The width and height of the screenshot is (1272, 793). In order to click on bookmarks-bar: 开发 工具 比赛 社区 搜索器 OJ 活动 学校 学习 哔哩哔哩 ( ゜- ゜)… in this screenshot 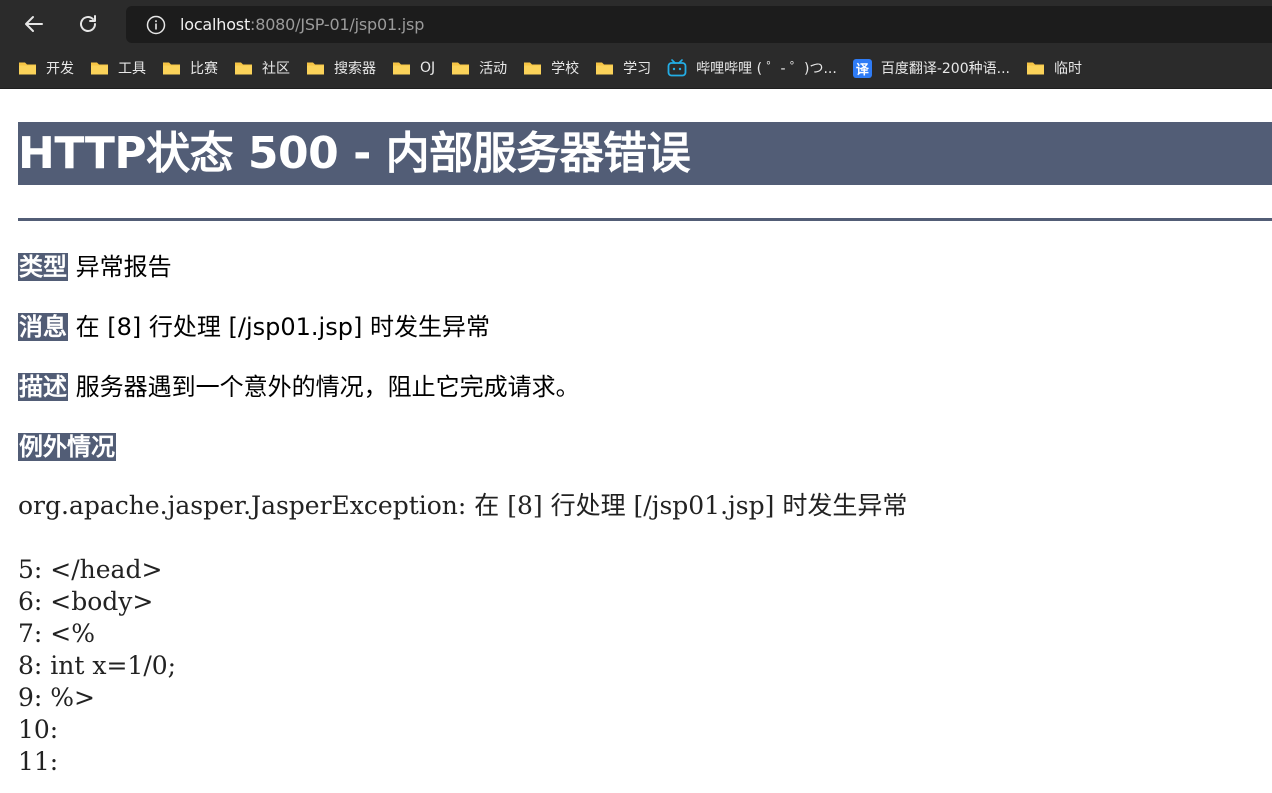, I will do `click(636, 68)`.